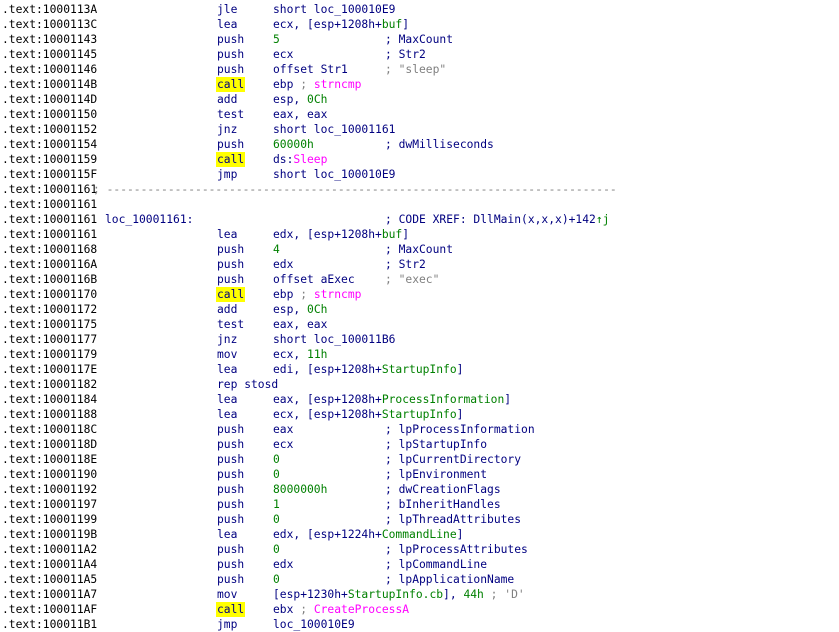 The image size is (839, 632). I want to click on disasm-line: .text:10001190 push 0 ; lpEnvironment, so click(419, 474).